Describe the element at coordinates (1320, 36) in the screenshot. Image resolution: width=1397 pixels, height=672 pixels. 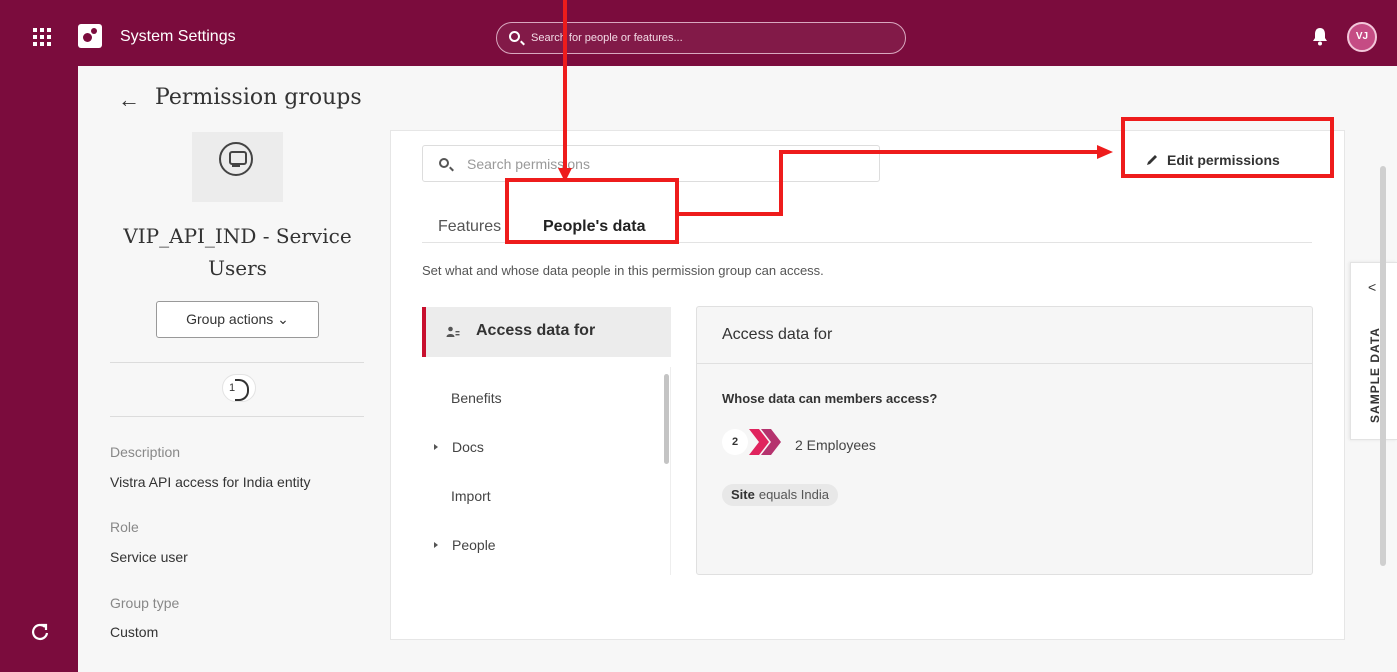
I see `bell-icon` at that location.